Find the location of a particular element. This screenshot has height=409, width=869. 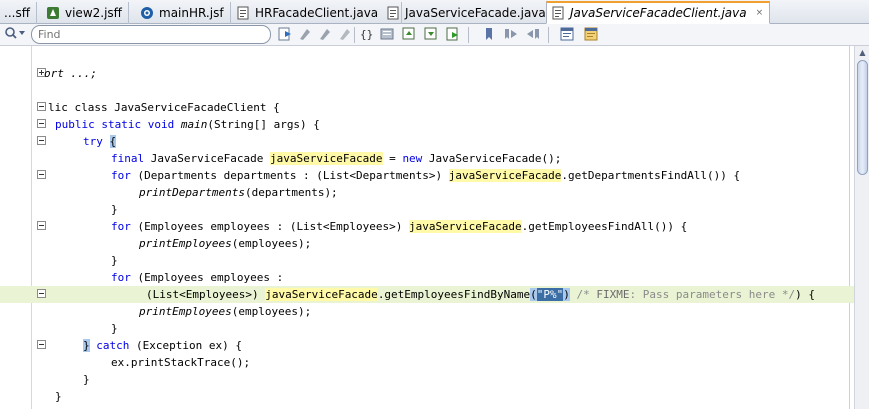

bookmark-previous-icon is located at coordinates (533, 35).